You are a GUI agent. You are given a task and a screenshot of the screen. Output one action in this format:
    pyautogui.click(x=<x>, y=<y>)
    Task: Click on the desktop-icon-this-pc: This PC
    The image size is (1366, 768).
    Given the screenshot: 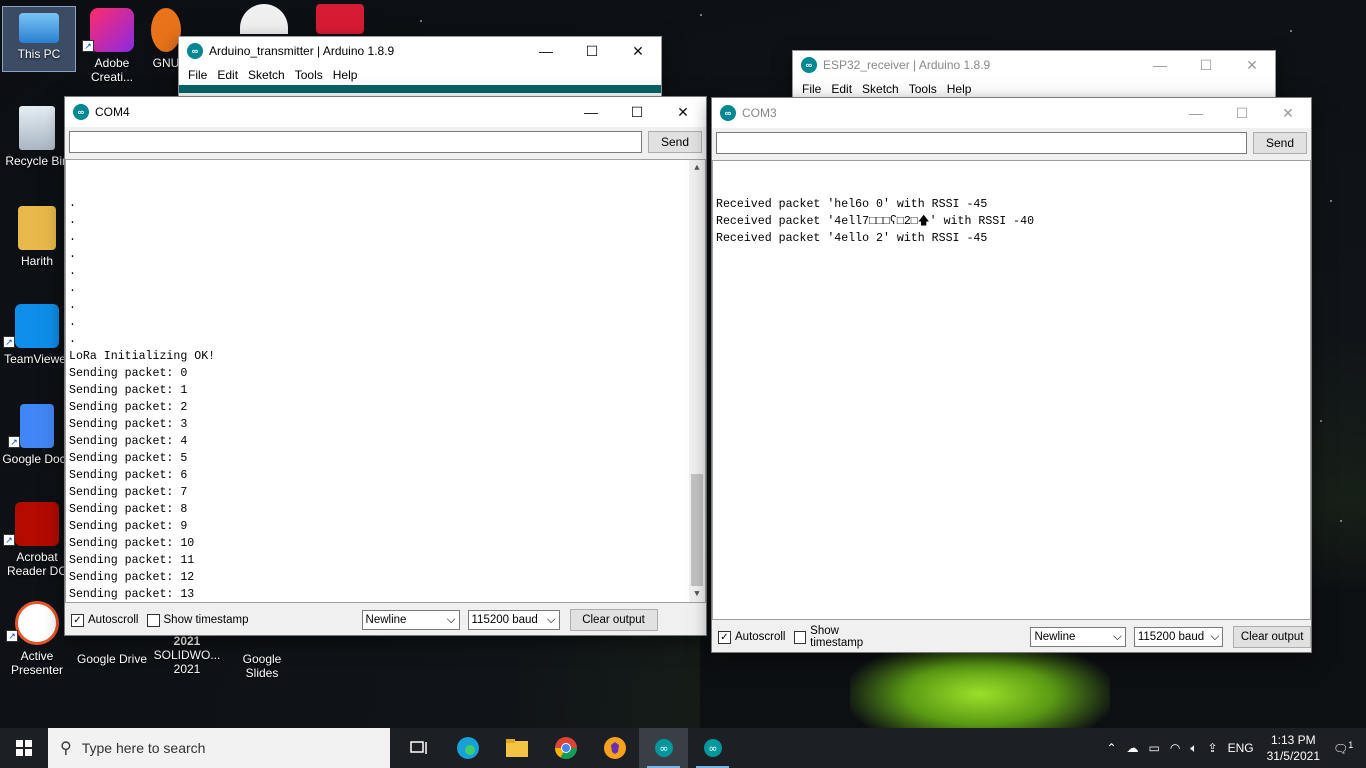 What is the action you would take?
    pyautogui.click(x=39, y=39)
    